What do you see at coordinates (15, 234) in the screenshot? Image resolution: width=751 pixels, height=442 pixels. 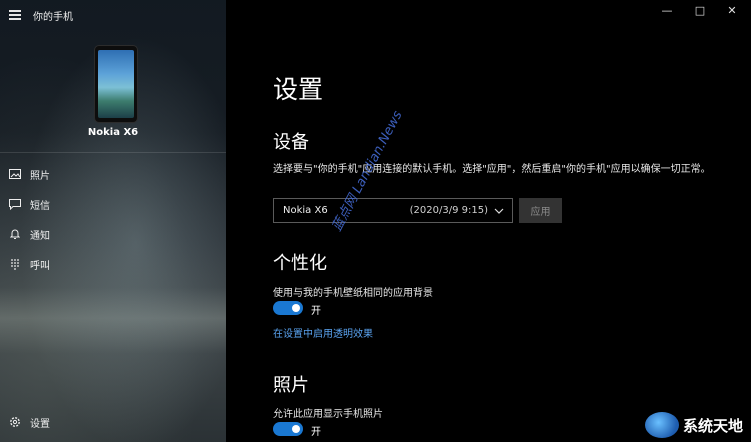 I see `bell-icon` at bounding box center [15, 234].